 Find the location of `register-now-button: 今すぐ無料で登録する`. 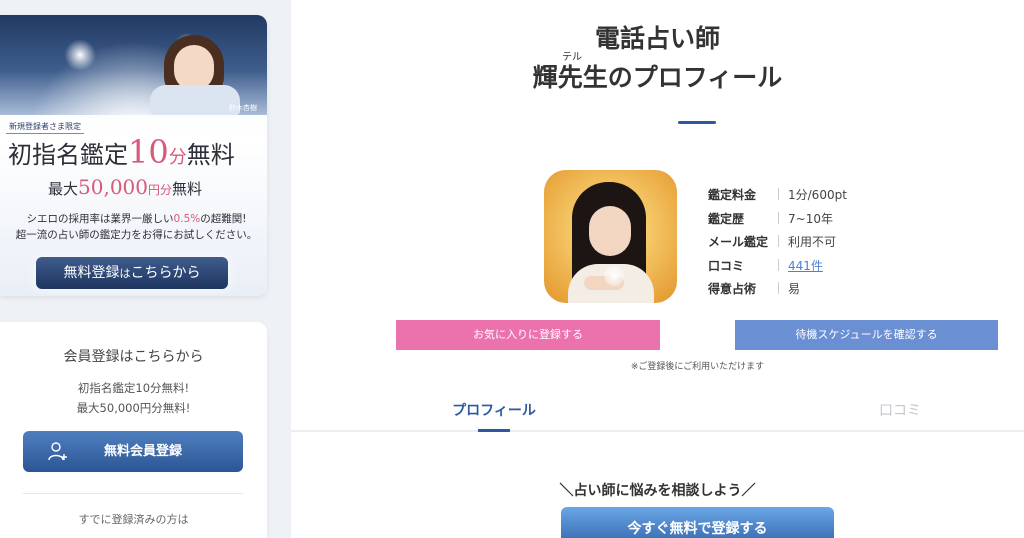

register-now-button: 今すぐ無料で登録する is located at coordinates (697, 522).